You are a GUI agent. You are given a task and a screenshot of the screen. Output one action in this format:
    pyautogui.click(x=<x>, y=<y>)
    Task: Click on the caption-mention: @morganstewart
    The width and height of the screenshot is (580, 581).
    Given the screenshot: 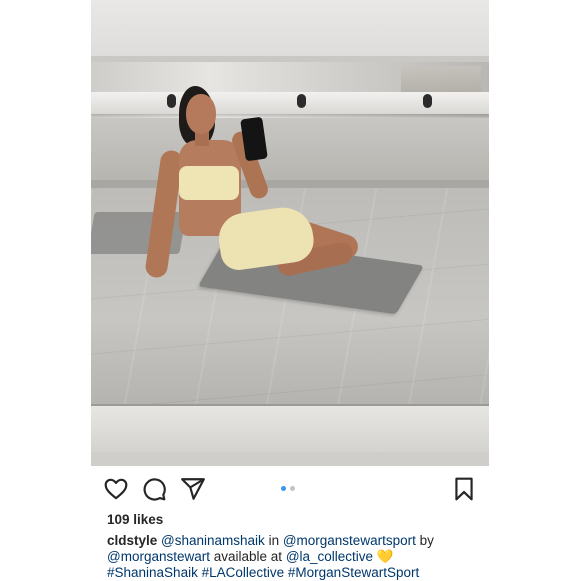 What is the action you would take?
    pyautogui.click(x=158, y=556)
    